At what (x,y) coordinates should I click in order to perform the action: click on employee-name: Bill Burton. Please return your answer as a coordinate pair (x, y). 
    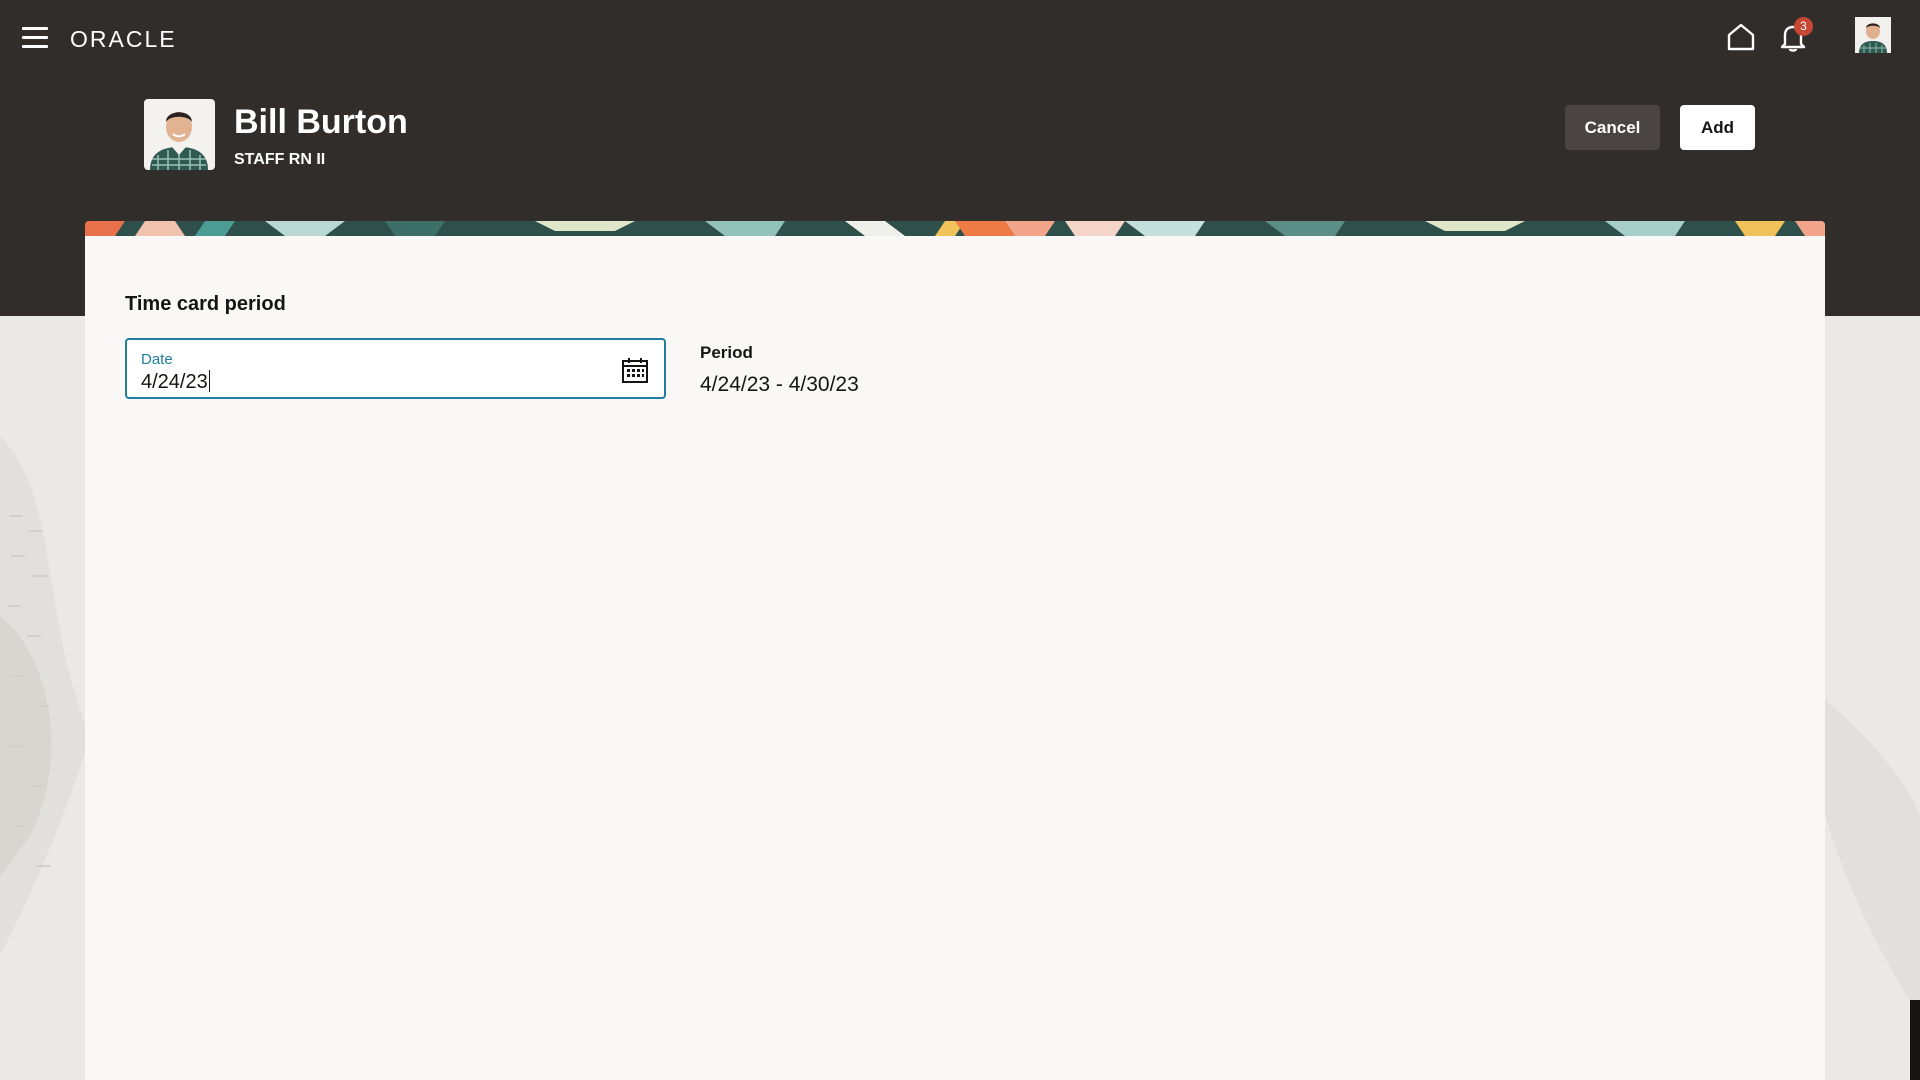
    Looking at the image, I should click on (321, 122).